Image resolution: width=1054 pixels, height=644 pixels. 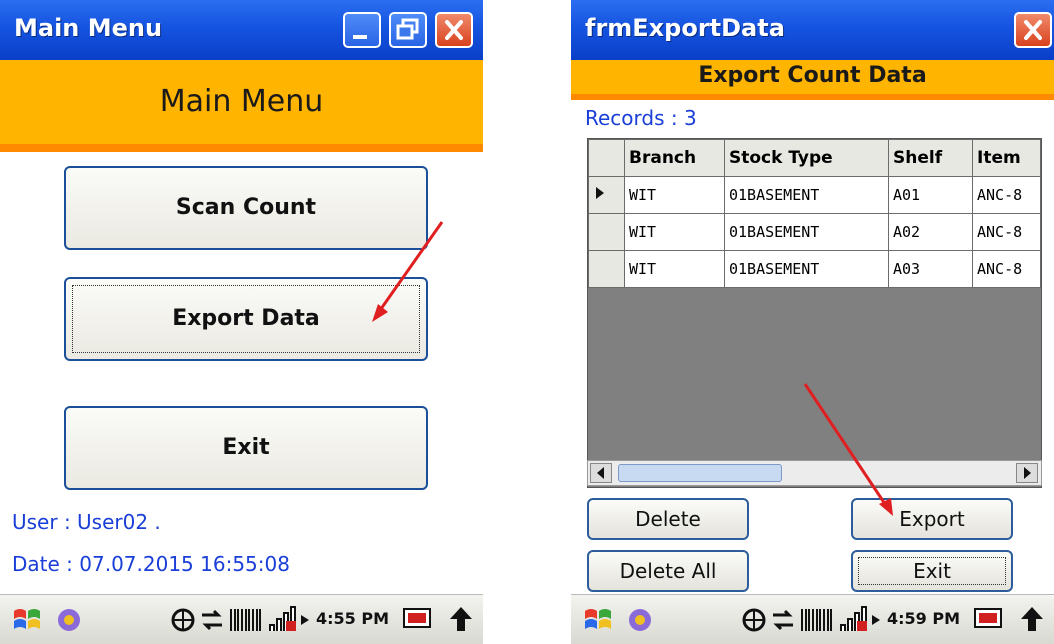 I want to click on table-row: WIT 01BASEMENT A03 ANC-8, so click(x=814, y=269).